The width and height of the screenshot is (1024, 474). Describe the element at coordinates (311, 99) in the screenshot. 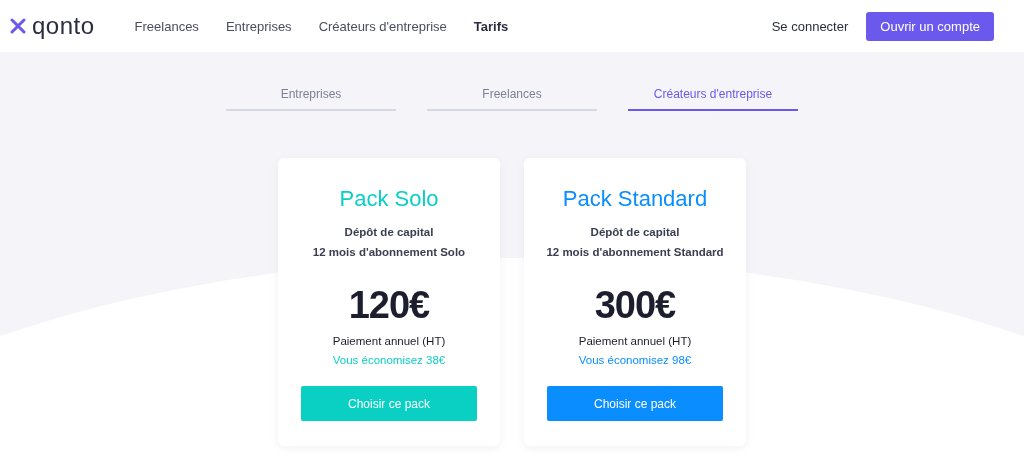

I see `tab: Entreprises` at that location.